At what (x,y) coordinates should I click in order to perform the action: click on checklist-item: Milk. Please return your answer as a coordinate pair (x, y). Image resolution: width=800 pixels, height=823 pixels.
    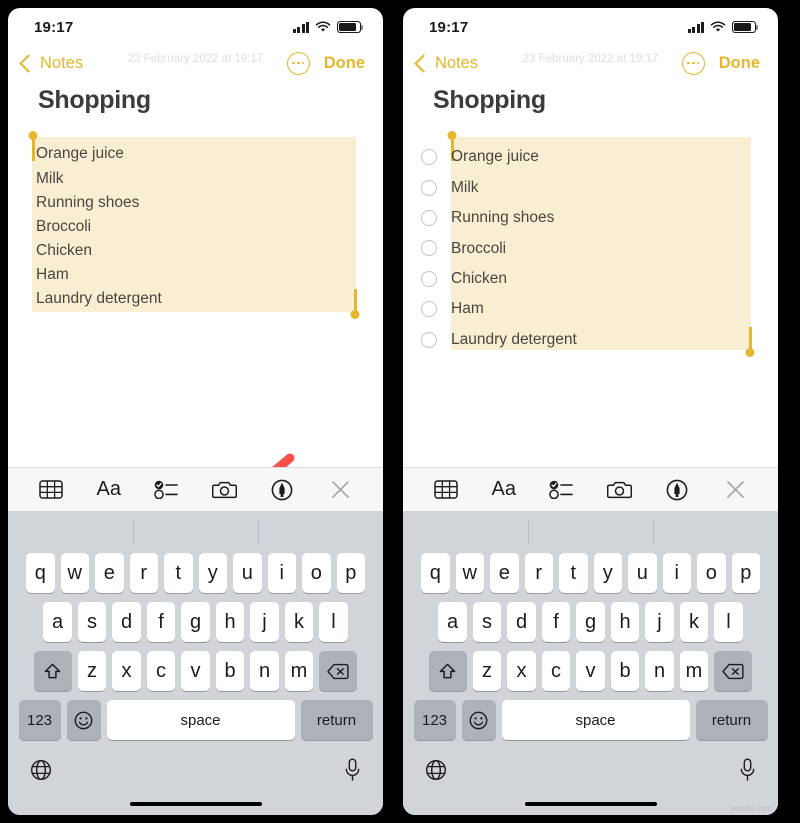
    Looking at the image, I should click on (599, 187).